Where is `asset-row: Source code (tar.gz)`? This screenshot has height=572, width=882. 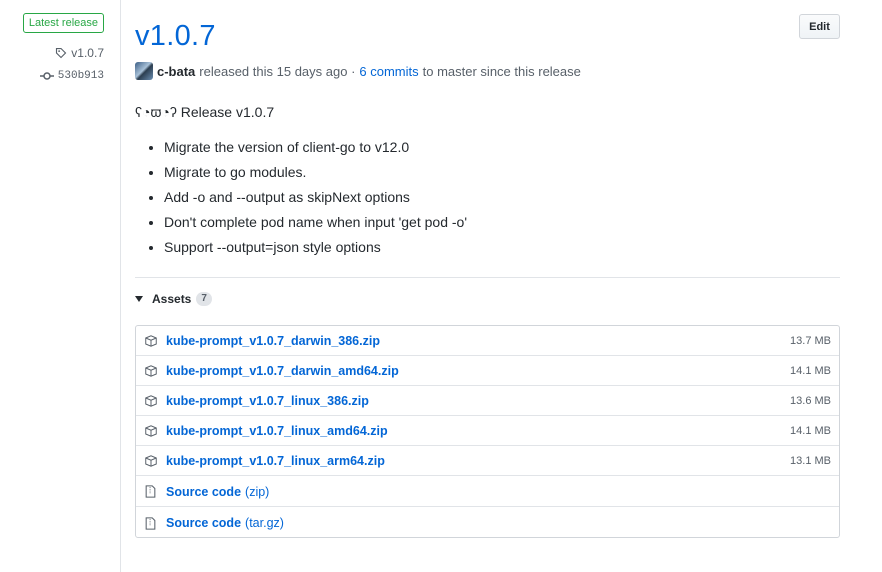 asset-row: Source code (tar.gz) is located at coordinates (487, 523).